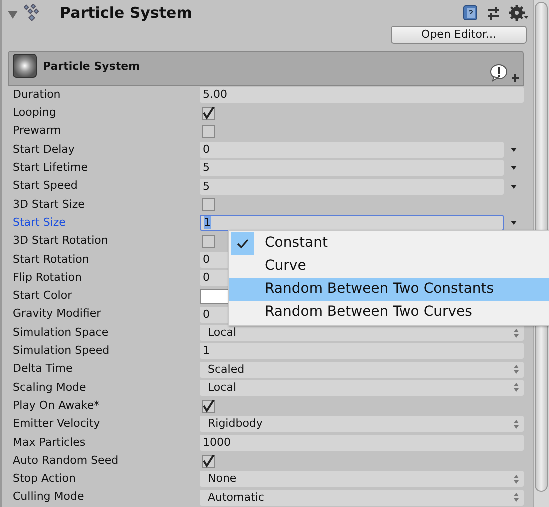  I want to click on property-label: Auto Random Seed, so click(66, 460).